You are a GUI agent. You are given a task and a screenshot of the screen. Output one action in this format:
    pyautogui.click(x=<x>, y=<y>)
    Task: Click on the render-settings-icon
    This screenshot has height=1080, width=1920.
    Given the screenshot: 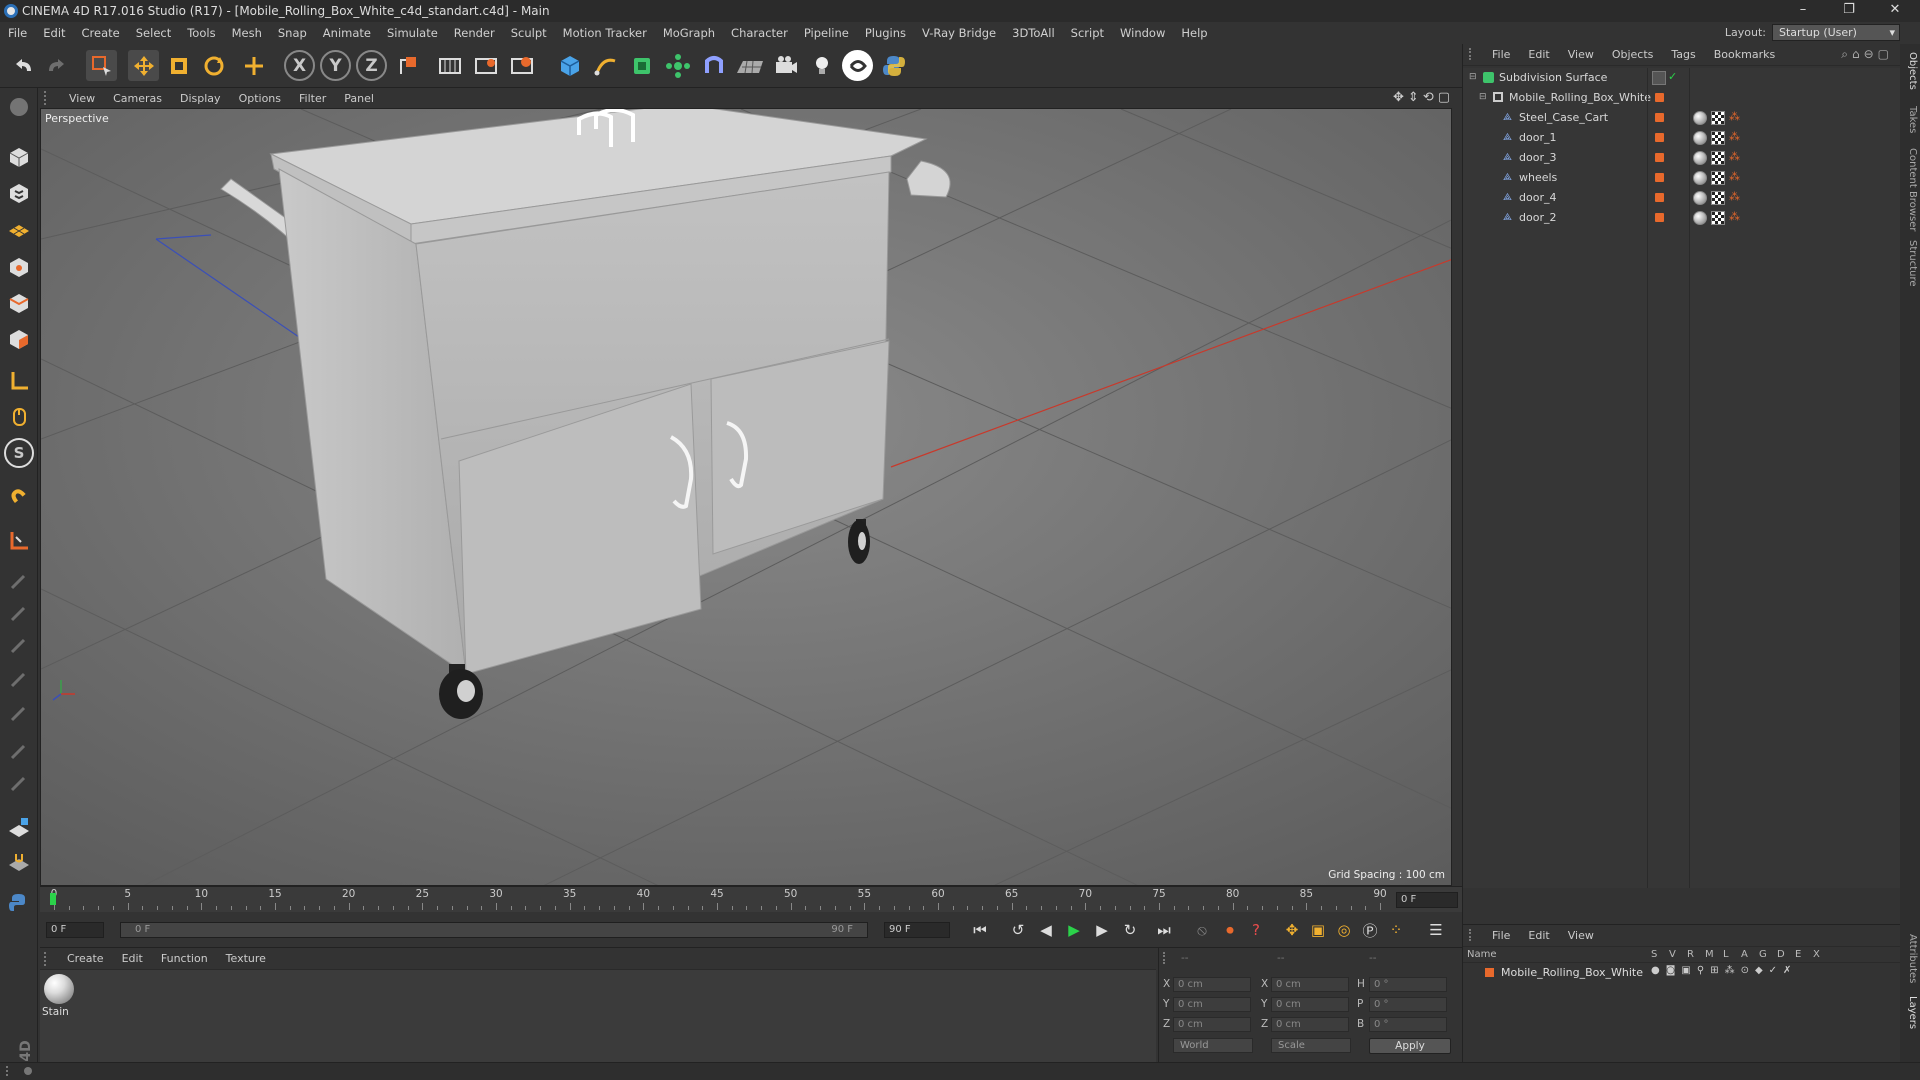 What is the action you would take?
    pyautogui.click(x=521, y=65)
    